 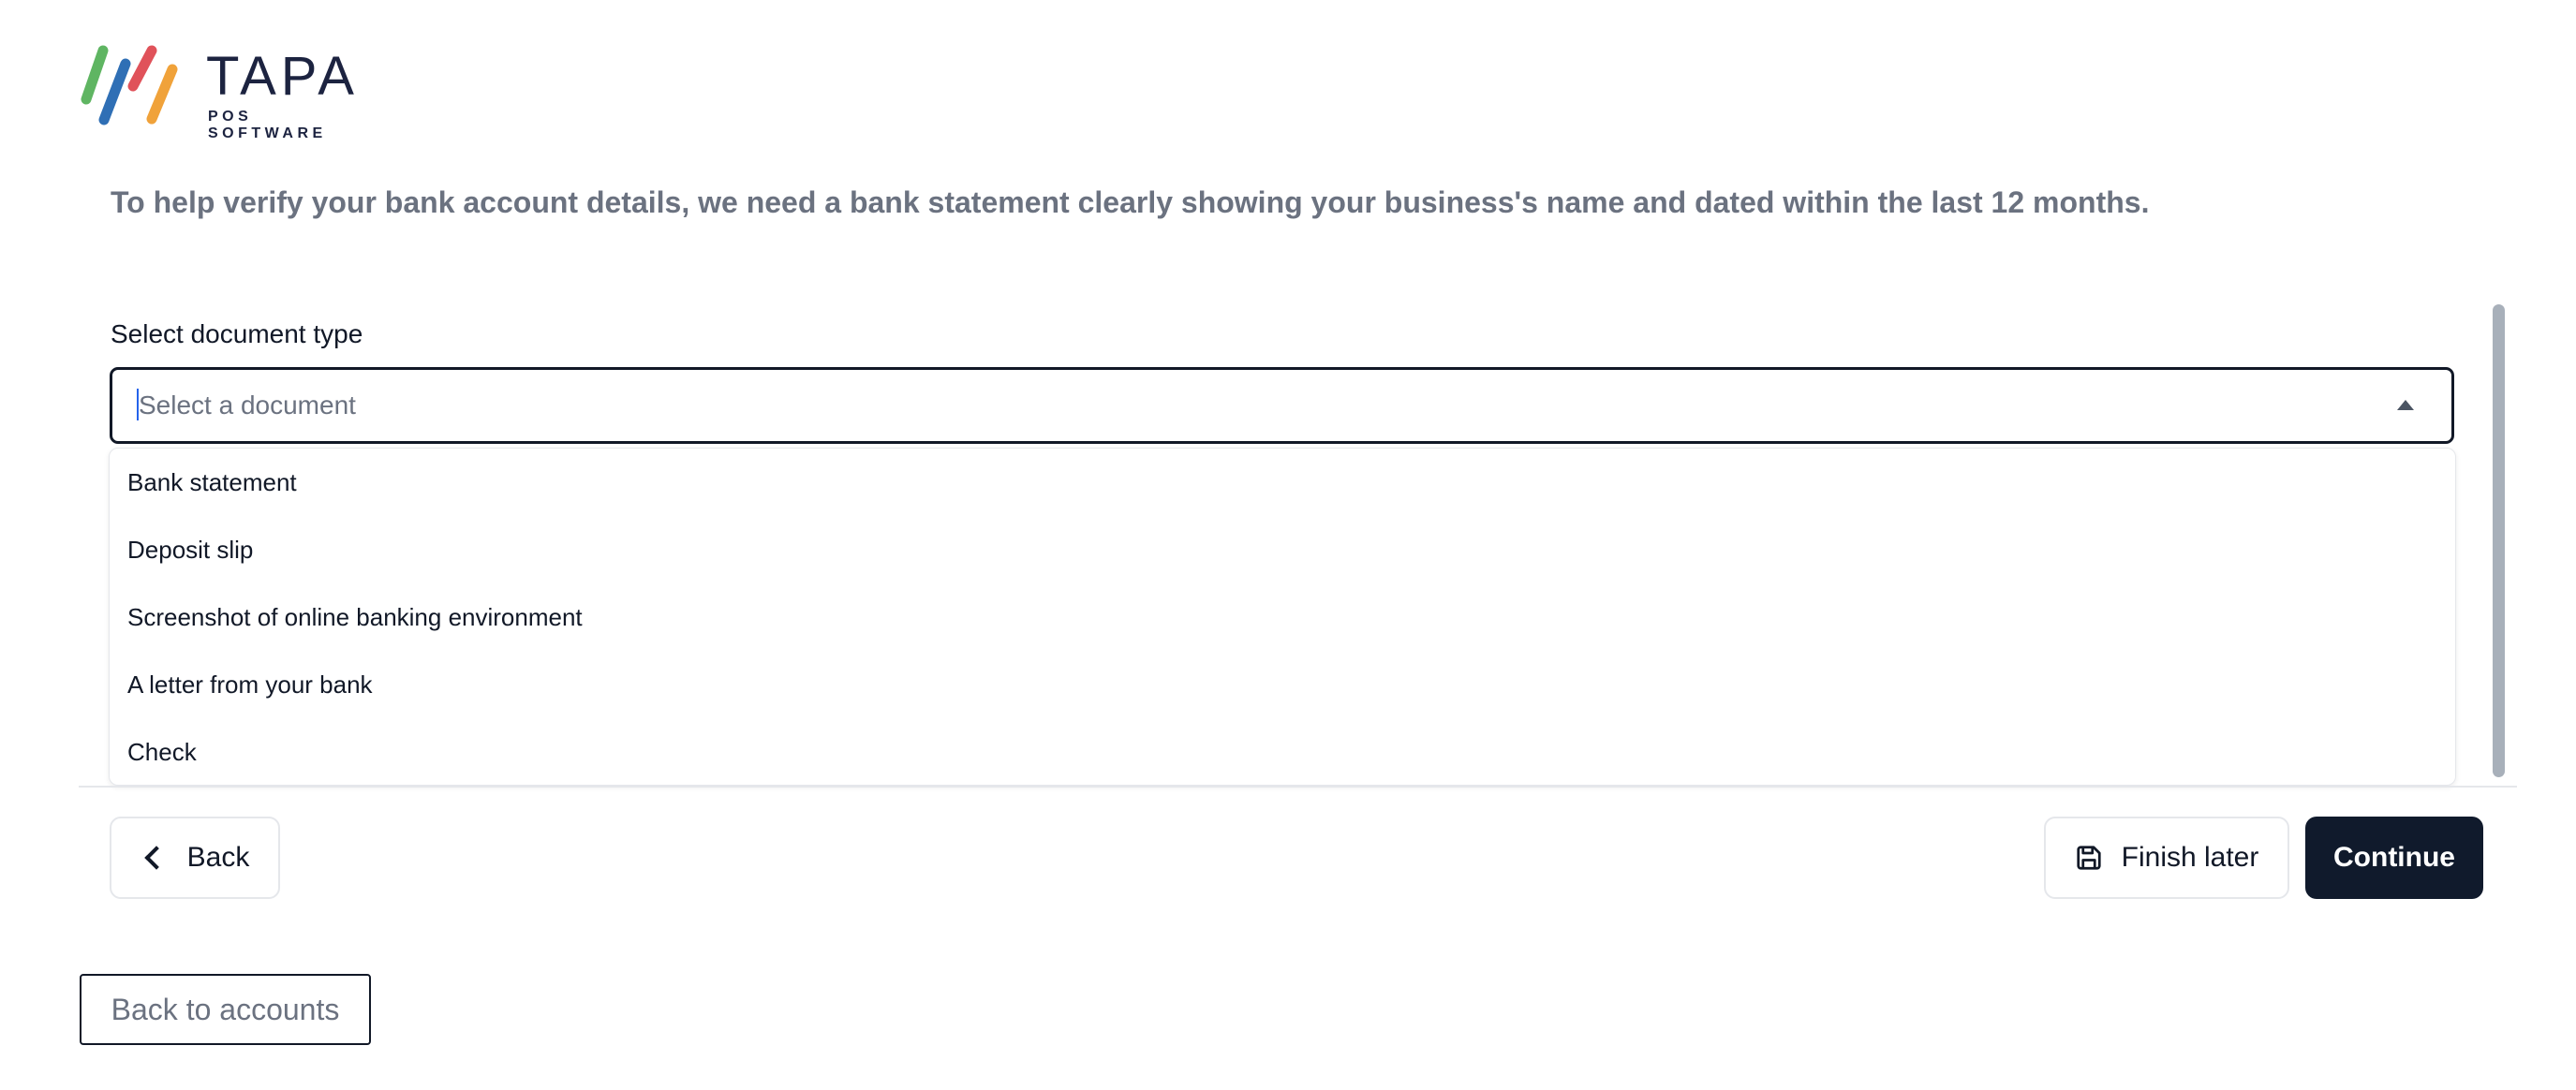 What do you see at coordinates (156, 858) in the screenshot?
I see `chevron-left-icon` at bounding box center [156, 858].